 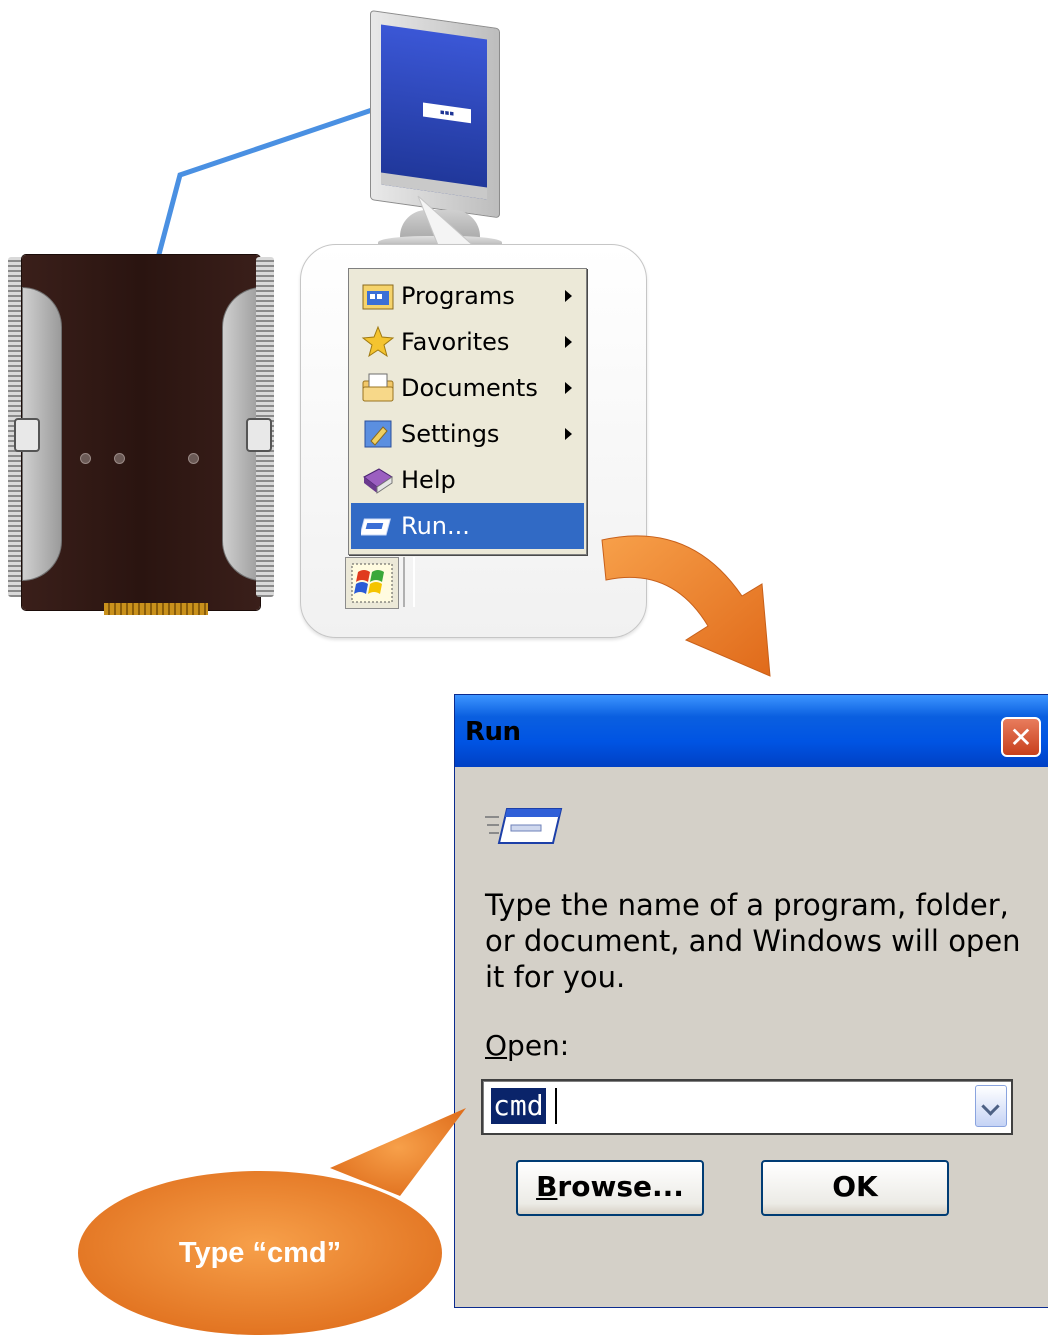 I want to click on callout-text: Type “cmd”, so click(x=260, y=1253).